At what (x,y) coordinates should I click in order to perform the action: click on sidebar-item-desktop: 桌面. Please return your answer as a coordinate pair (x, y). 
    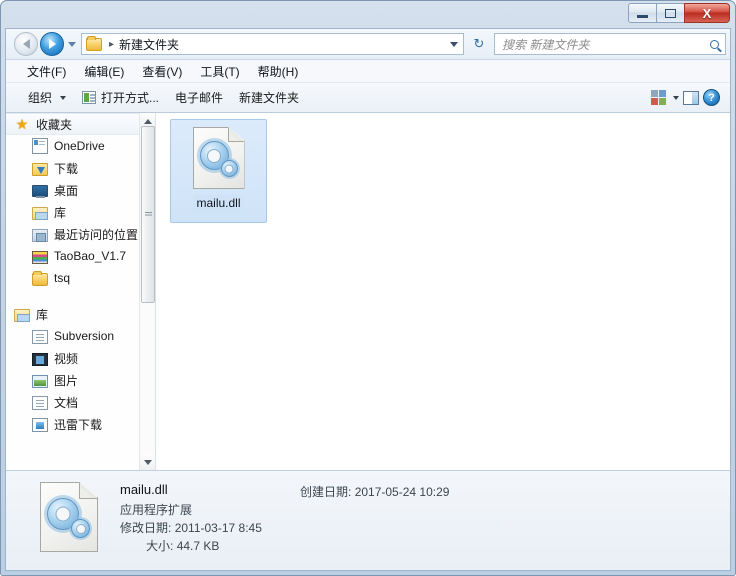
    Looking at the image, I should click on (72, 190).